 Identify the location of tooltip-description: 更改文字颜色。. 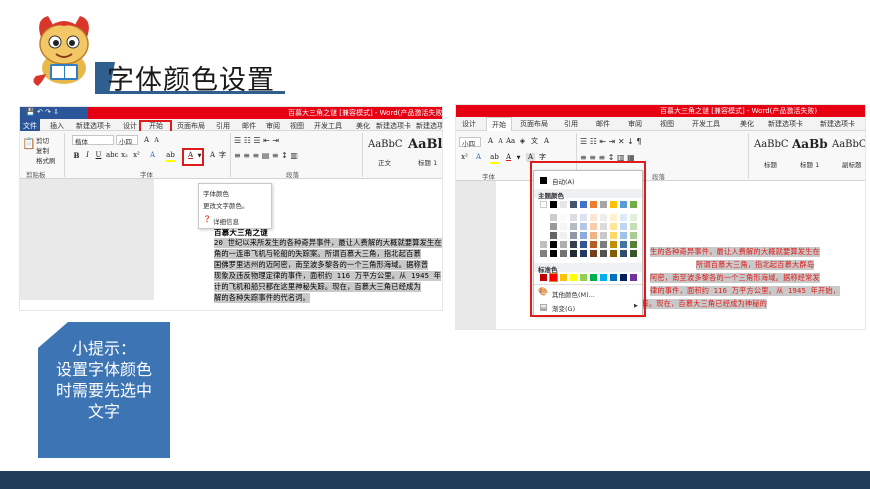
(226, 206).